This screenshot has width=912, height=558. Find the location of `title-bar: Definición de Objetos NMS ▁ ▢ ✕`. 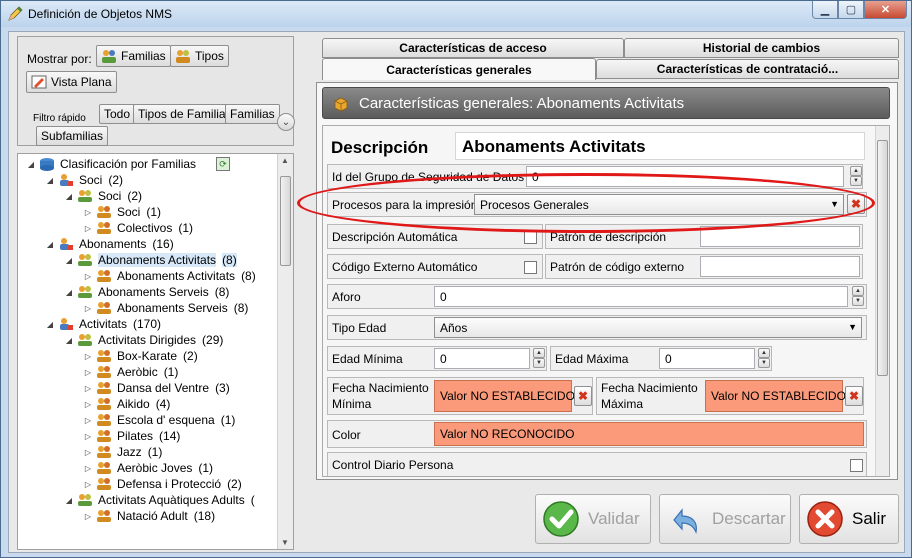

title-bar: Definición de Objetos NMS ▁ ▢ ✕ is located at coordinates (456, 14).